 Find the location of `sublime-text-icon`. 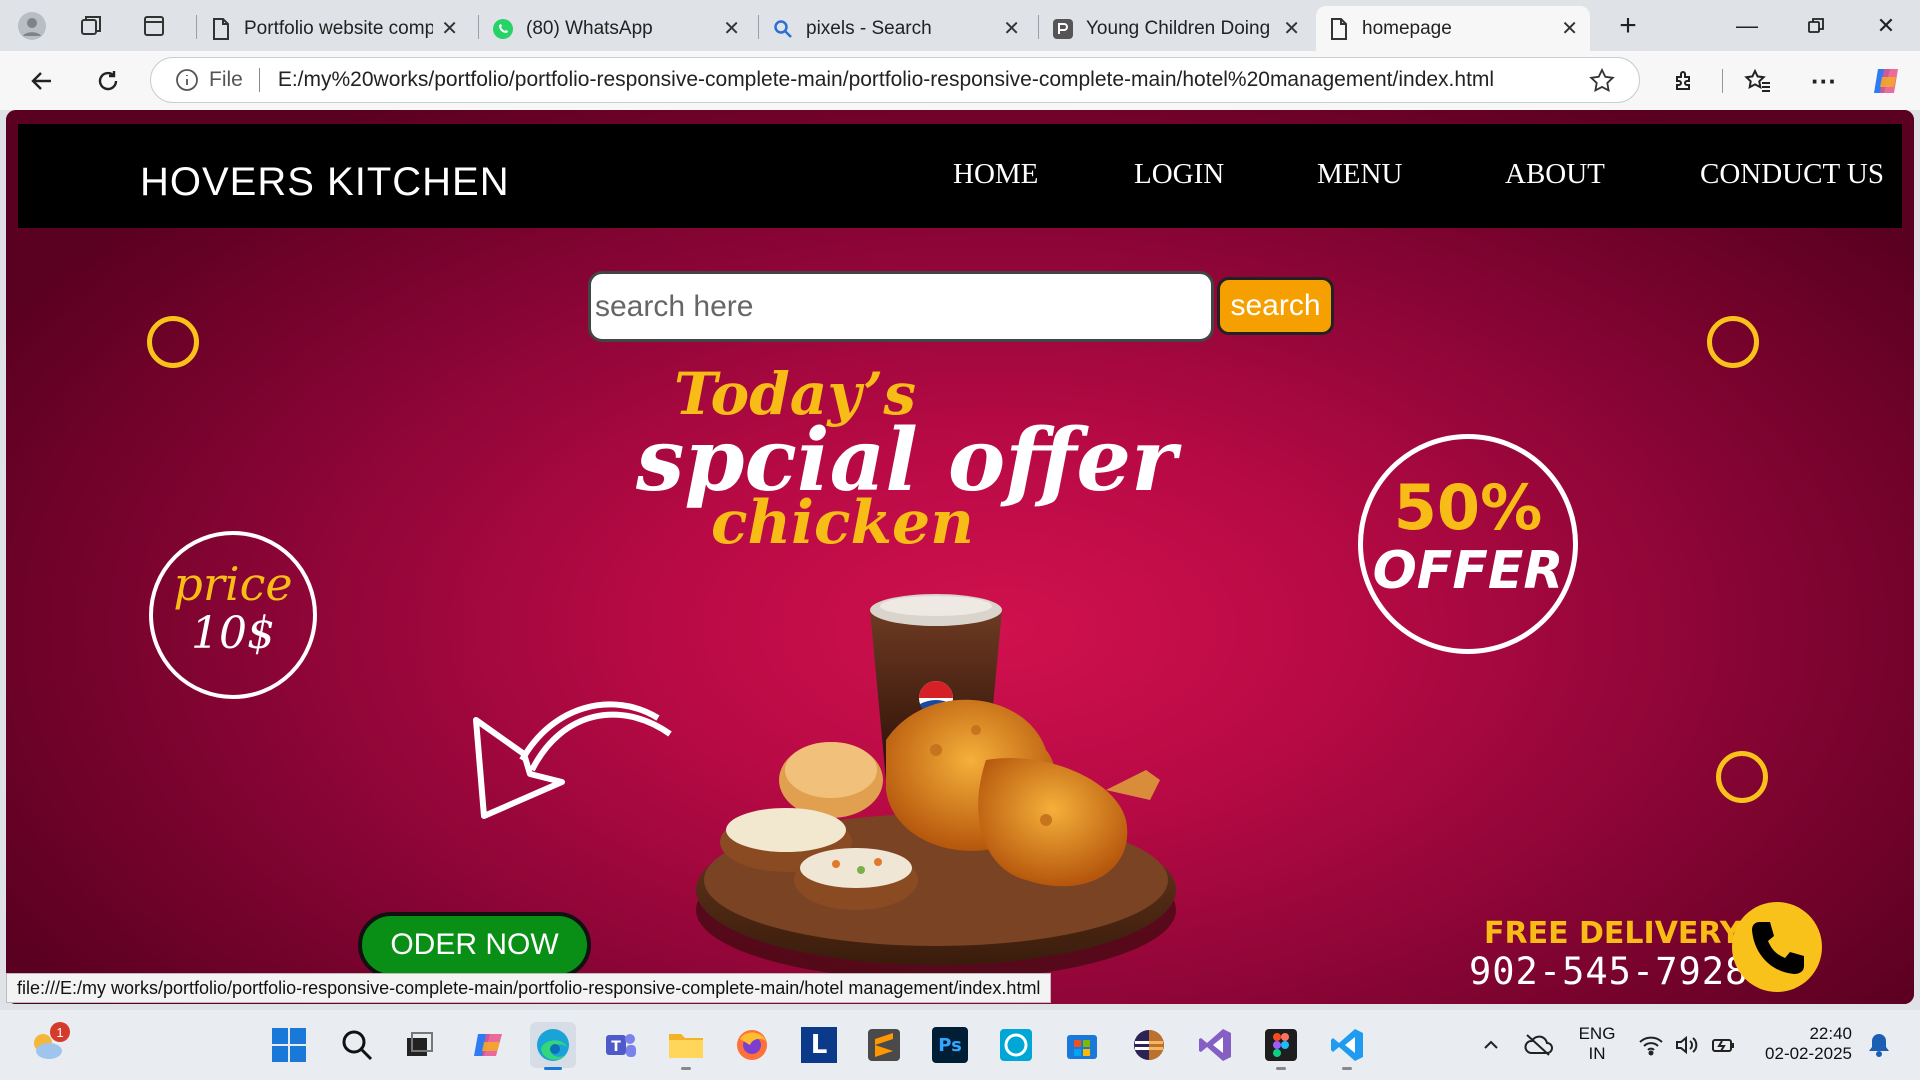

sublime-text-icon is located at coordinates (884, 1045).